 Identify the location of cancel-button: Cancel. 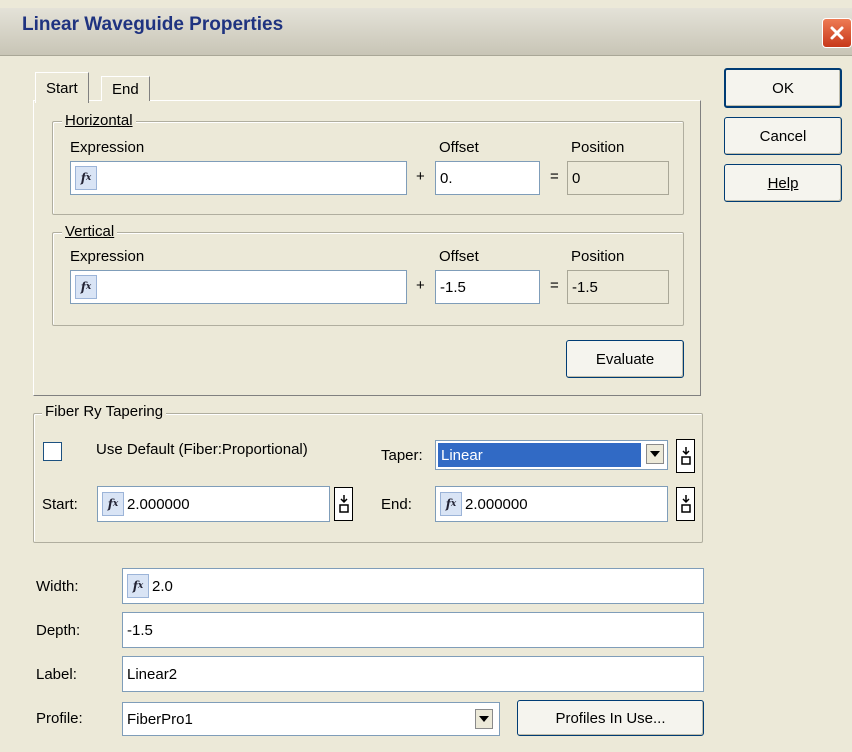
(783, 136).